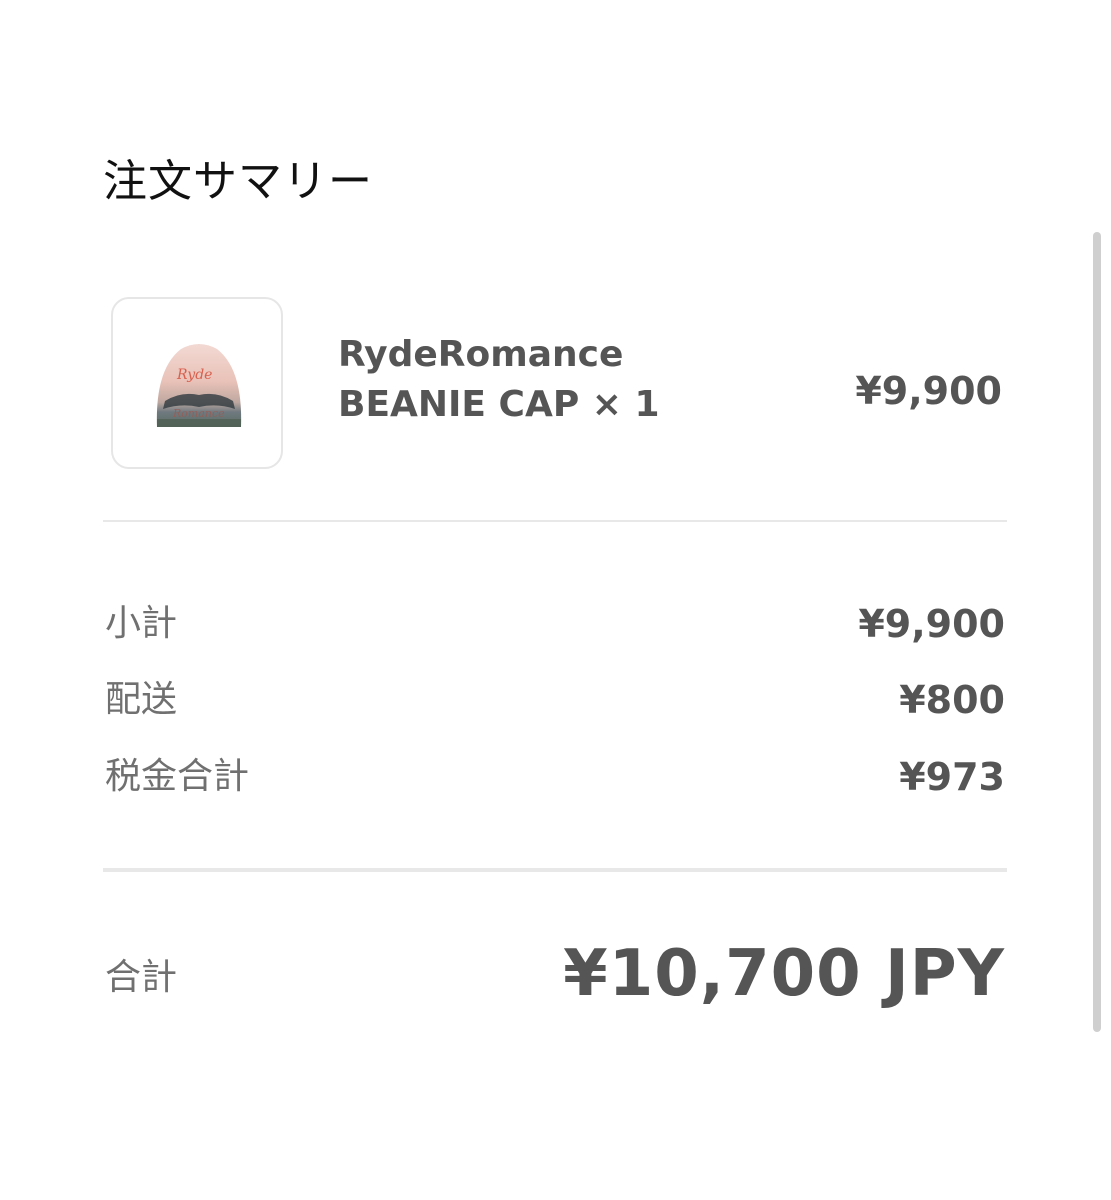 The height and width of the screenshot is (1200, 1111). Describe the element at coordinates (141, 977) in the screenshot. I see `total-label: 合計` at that location.